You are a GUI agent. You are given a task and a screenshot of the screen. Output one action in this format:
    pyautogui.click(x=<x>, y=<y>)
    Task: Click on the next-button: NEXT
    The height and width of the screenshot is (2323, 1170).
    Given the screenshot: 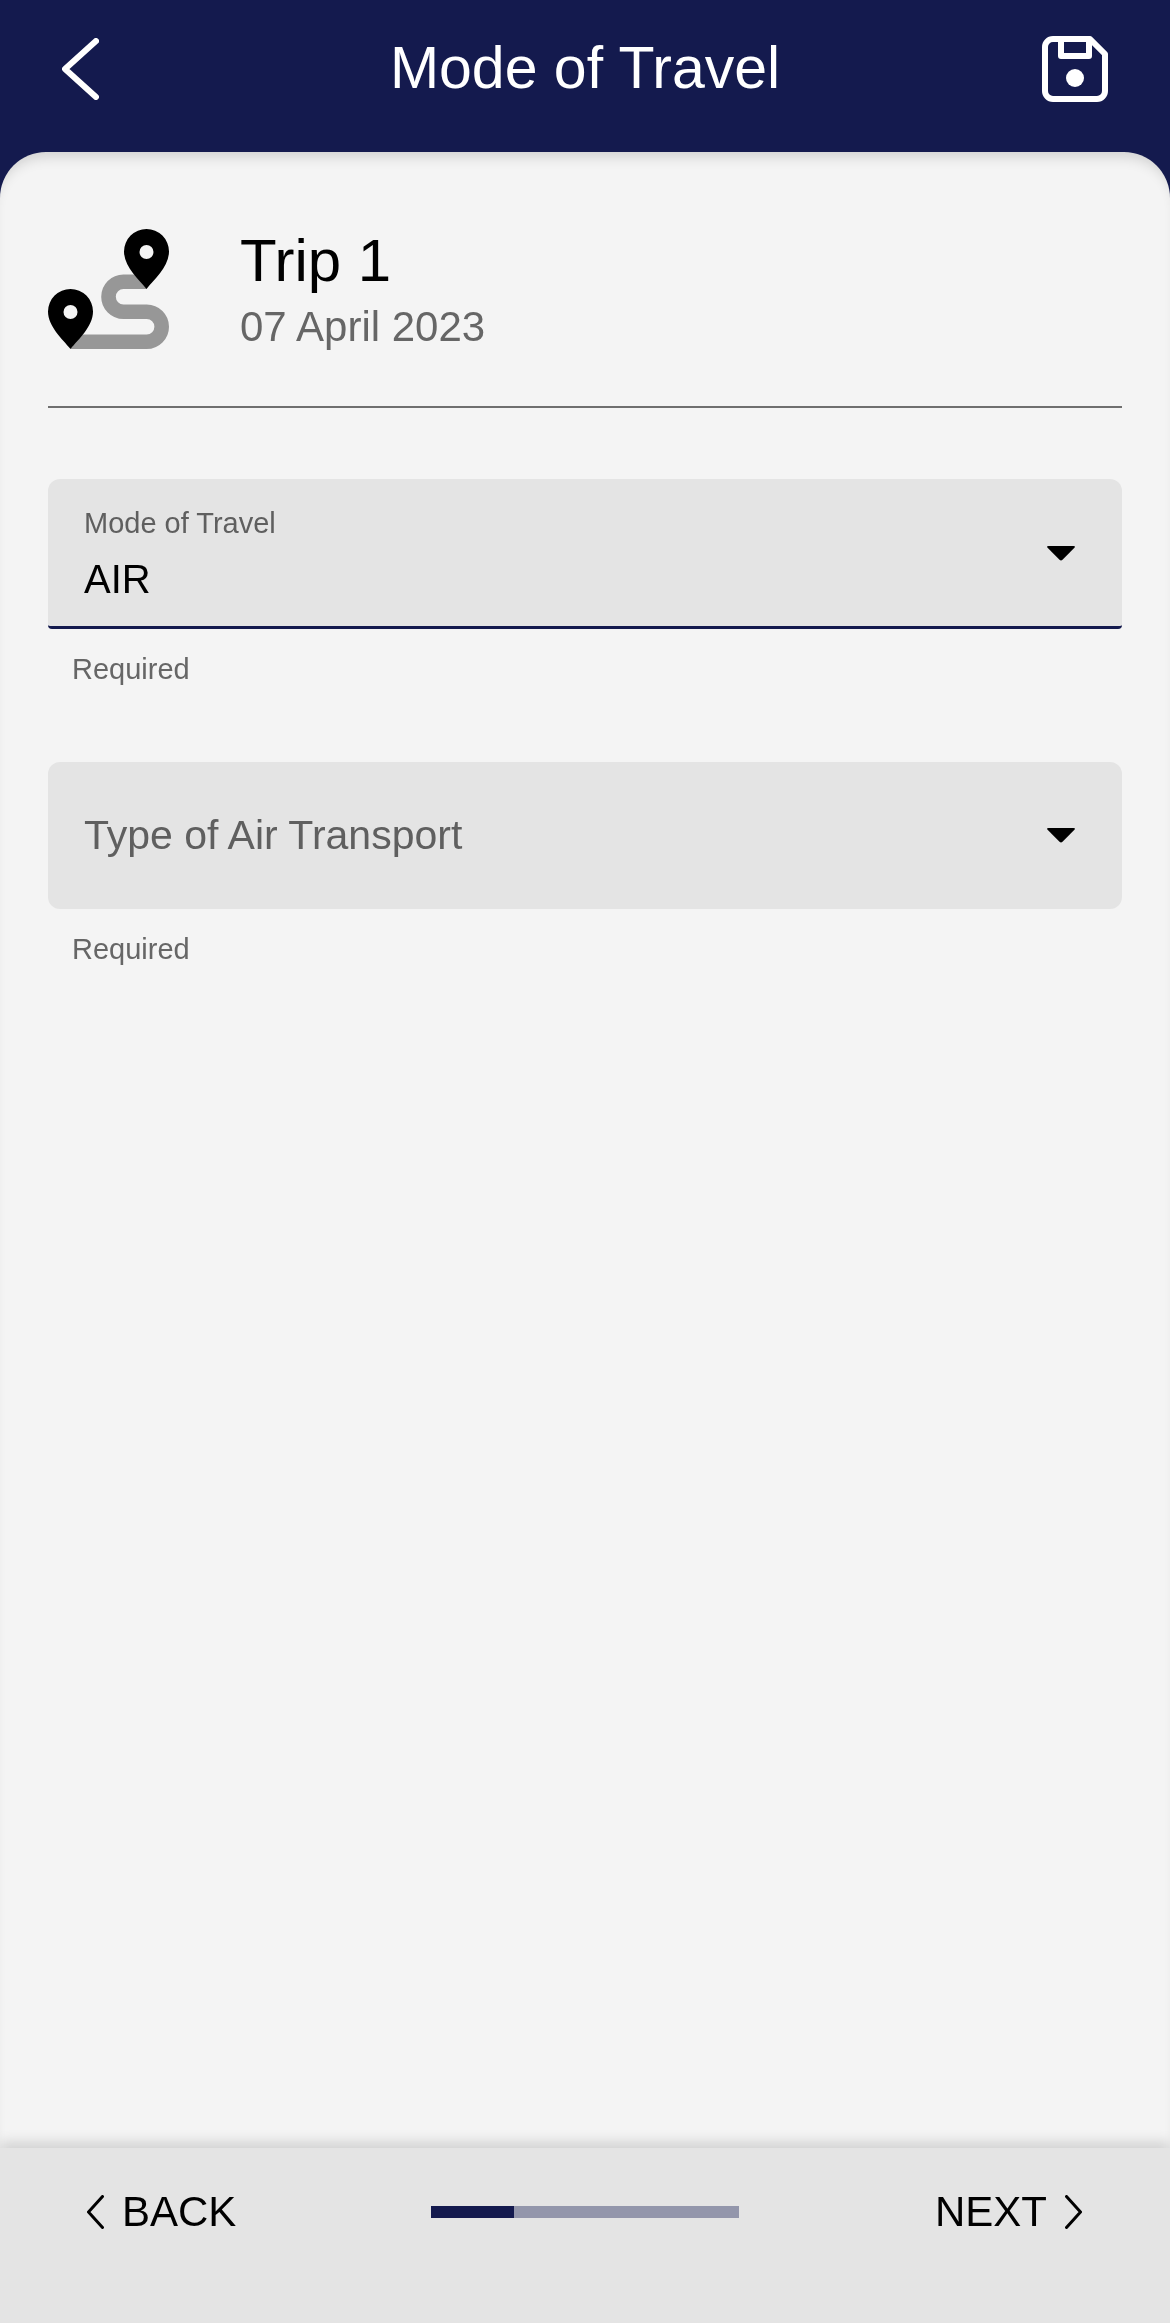 What is the action you would take?
    pyautogui.click(x=1008, y=2212)
    